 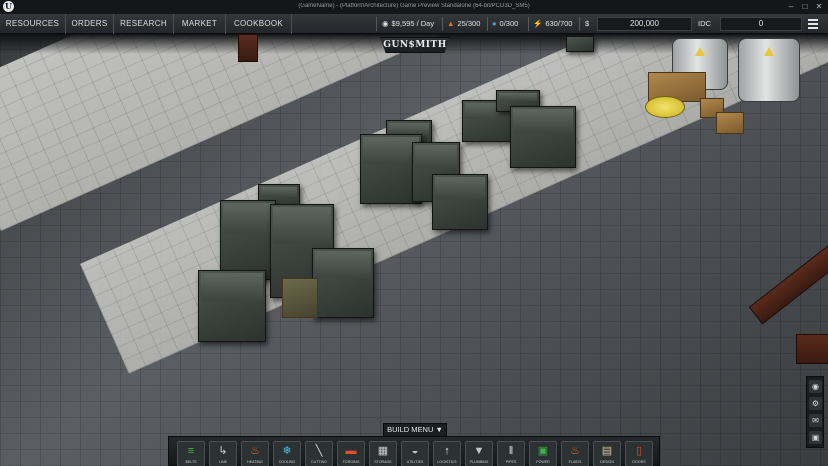 What do you see at coordinates (255, 453) in the screenshot?
I see `build-item-heating: ♨ HEATING` at bounding box center [255, 453].